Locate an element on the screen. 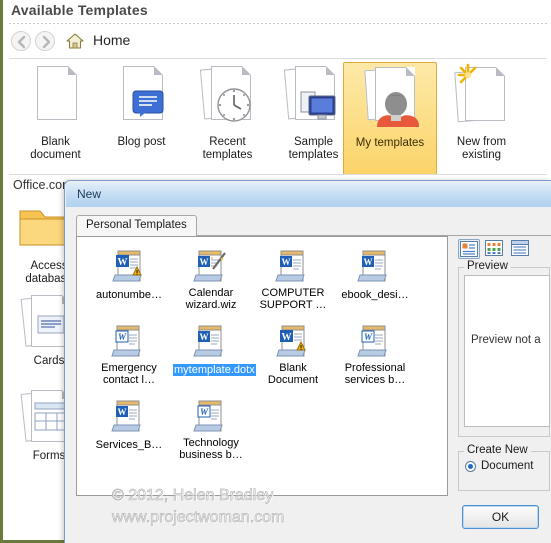 This screenshot has width=551, height=543. dialog-title-bar: New is located at coordinates (308, 195).